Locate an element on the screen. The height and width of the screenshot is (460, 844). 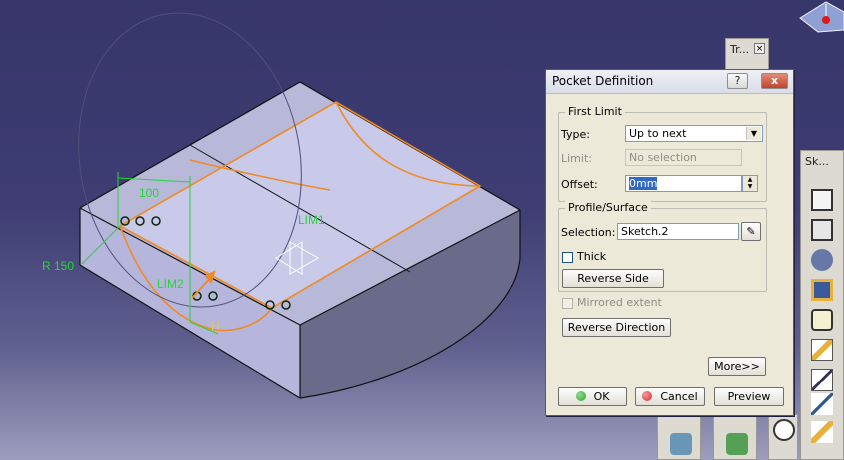
close-button: x is located at coordinates (774, 81).